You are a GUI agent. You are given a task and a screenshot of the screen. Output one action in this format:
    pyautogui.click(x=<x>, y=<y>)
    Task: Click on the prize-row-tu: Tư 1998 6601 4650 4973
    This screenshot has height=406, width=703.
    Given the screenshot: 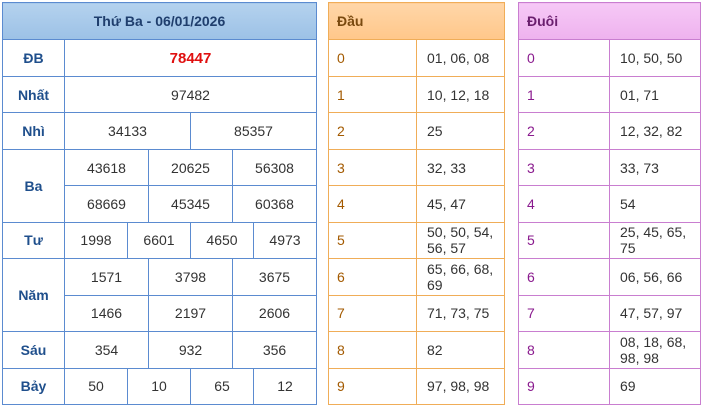 What is the action you would take?
    pyautogui.click(x=159, y=240)
    